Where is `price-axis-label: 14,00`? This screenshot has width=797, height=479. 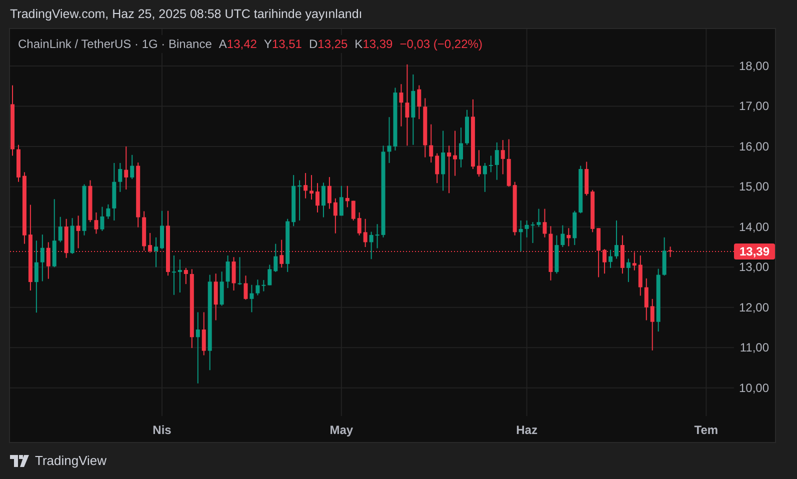
price-axis-label: 14,00 is located at coordinates (753, 227).